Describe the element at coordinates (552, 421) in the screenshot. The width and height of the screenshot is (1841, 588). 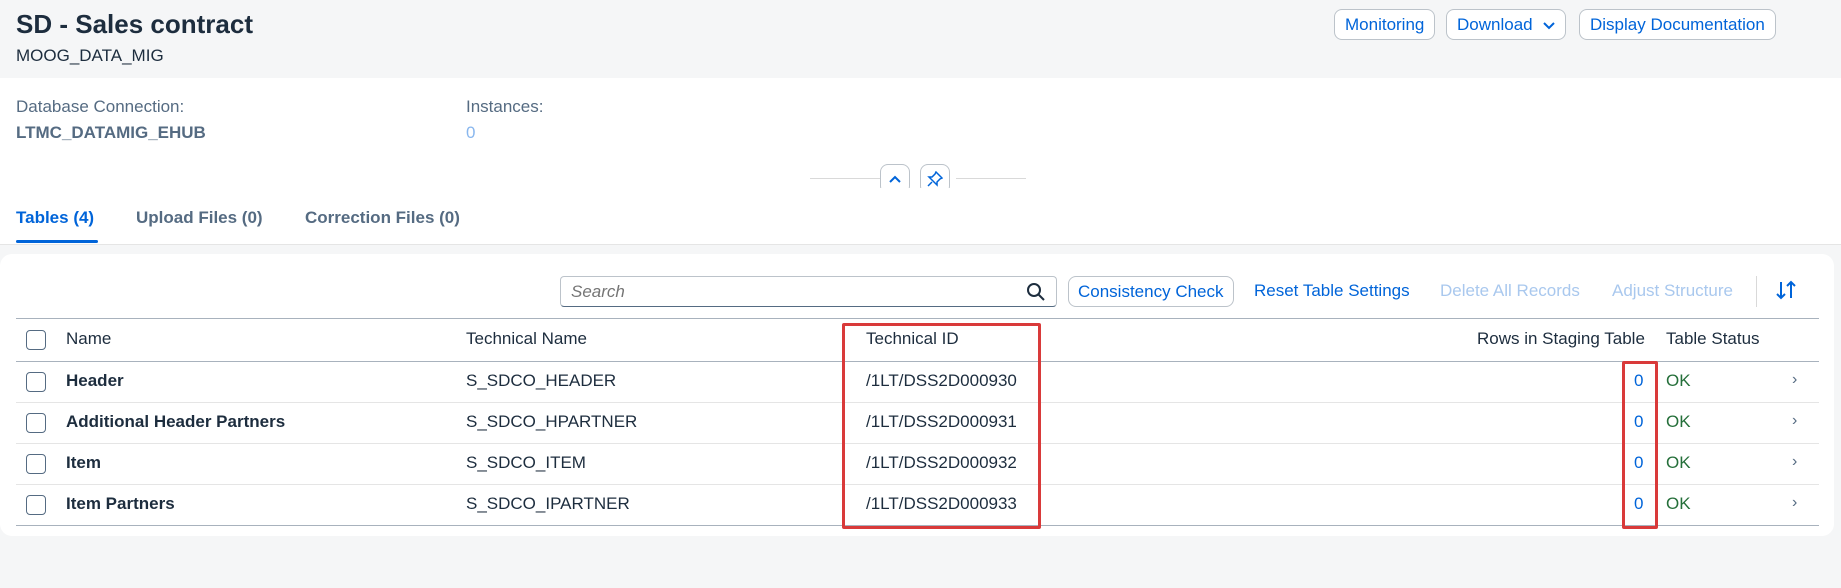
I see `row-technical-name: S_SDCO_HPARTNER` at that location.